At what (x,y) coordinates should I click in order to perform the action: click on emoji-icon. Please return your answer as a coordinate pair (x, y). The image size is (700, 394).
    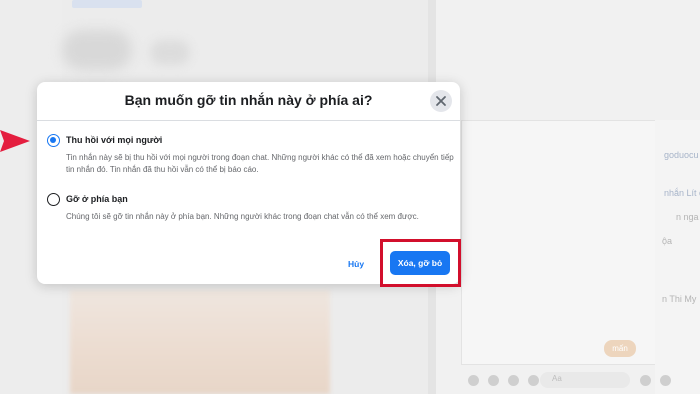
    Looking at the image, I should click on (645, 380).